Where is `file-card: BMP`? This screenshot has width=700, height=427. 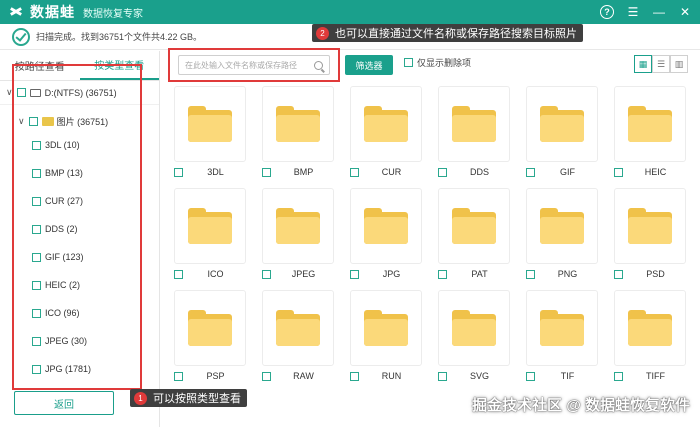
file-card: BMP is located at coordinates (302, 135).